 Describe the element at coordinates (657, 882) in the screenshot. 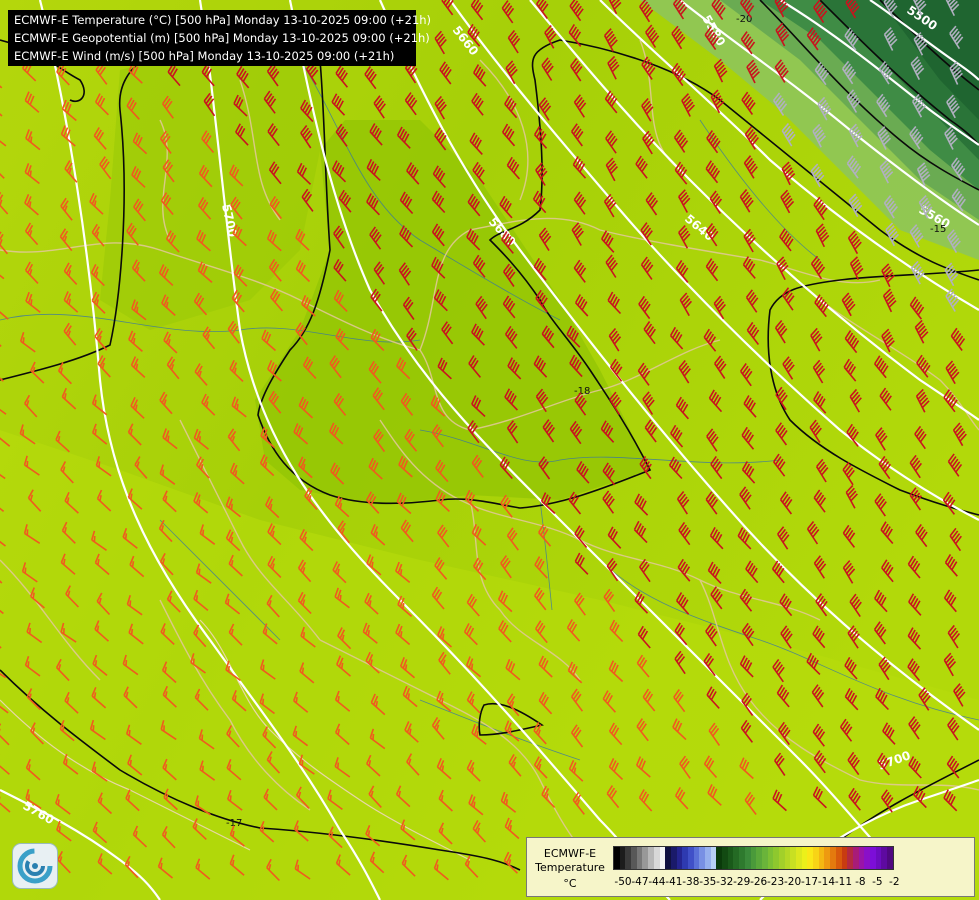

I see `legend-tick-label: -44` at that location.